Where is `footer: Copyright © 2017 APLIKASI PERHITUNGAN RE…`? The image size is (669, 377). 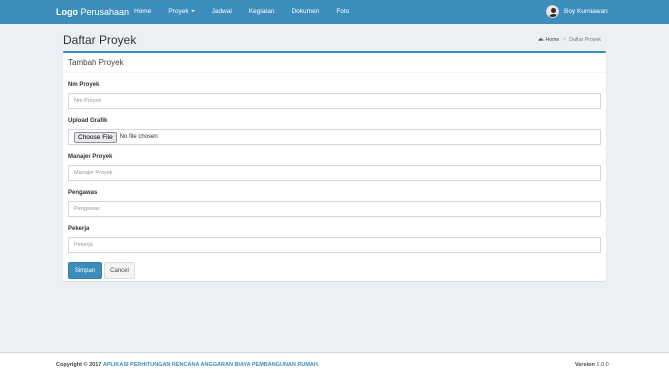 footer: Copyright © 2017 APLIKASI PERHITUNGAN RE… is located at coordinates (334, 364).